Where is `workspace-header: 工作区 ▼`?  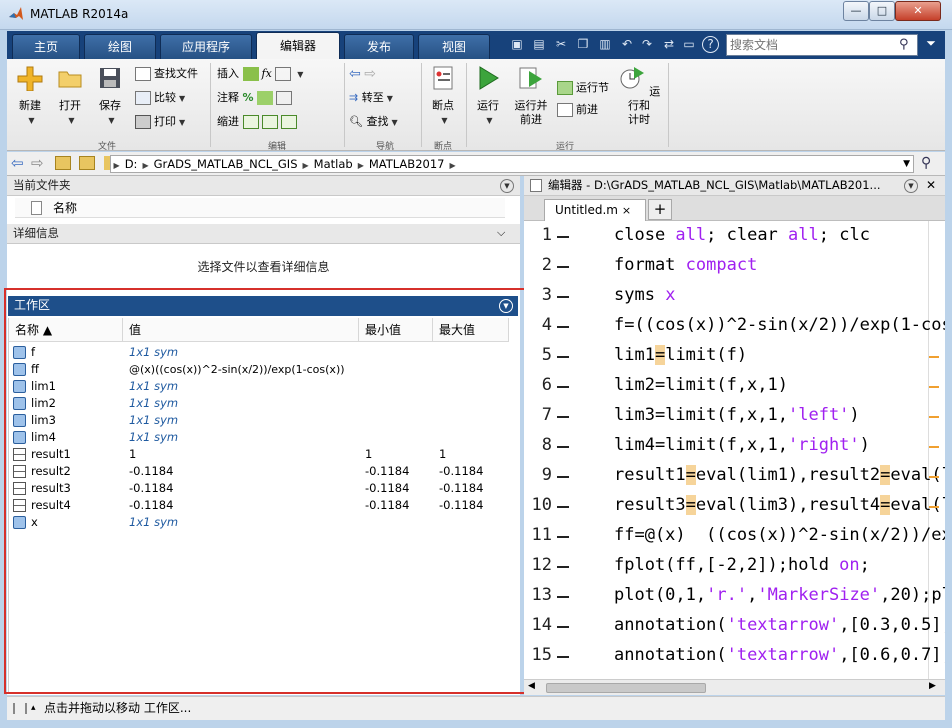 workspace-header: 工作区 ▼ is located at coordinates (263, 306).